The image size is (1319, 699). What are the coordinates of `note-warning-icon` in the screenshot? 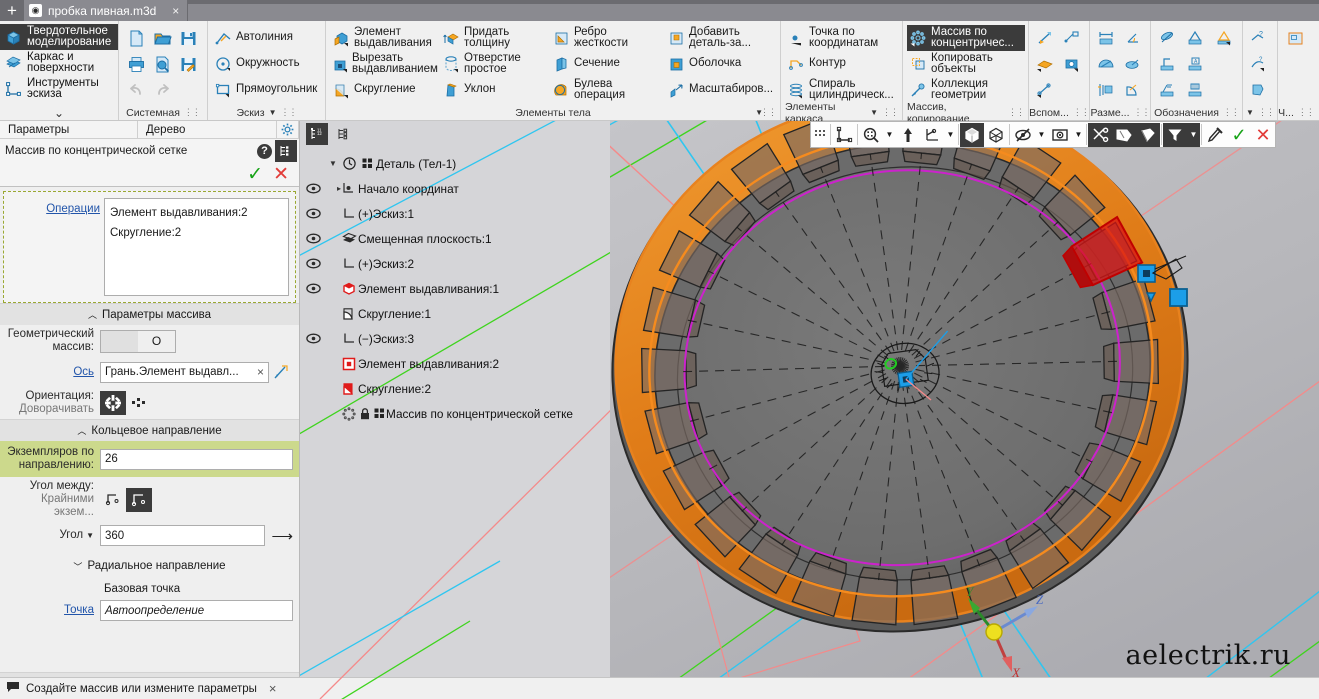 It's located at (1224, 38).